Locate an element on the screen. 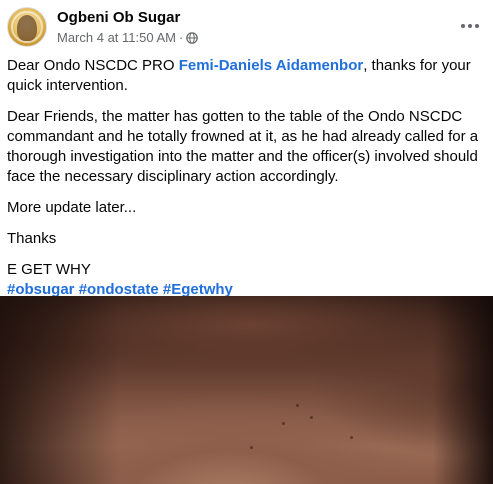  paragraph-5: E GET WHY is located at coordinates (49, 269).